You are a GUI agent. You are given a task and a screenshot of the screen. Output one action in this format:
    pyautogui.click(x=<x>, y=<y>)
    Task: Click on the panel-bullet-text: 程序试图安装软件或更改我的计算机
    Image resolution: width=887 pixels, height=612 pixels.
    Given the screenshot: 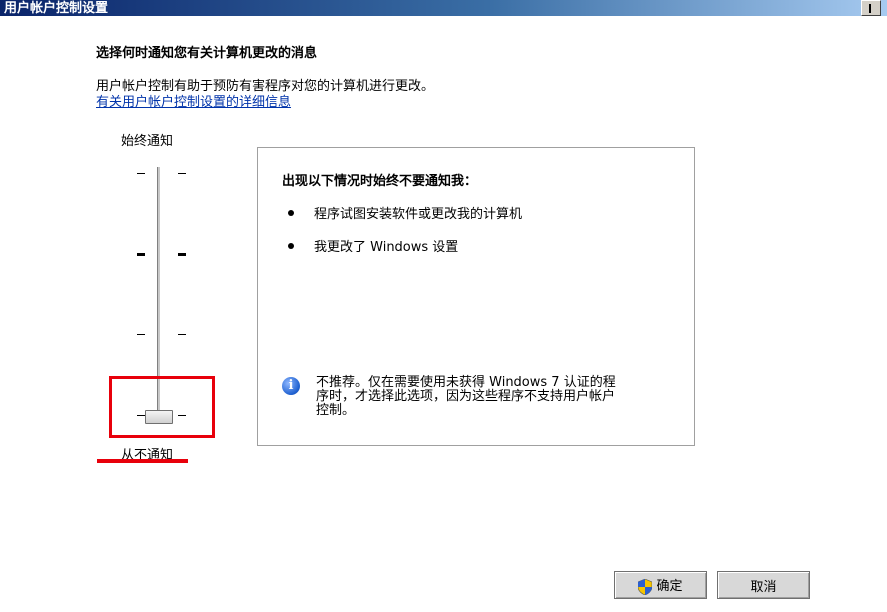 What is the action you would take?
    pyautogui.click(x=418, y=214)
    